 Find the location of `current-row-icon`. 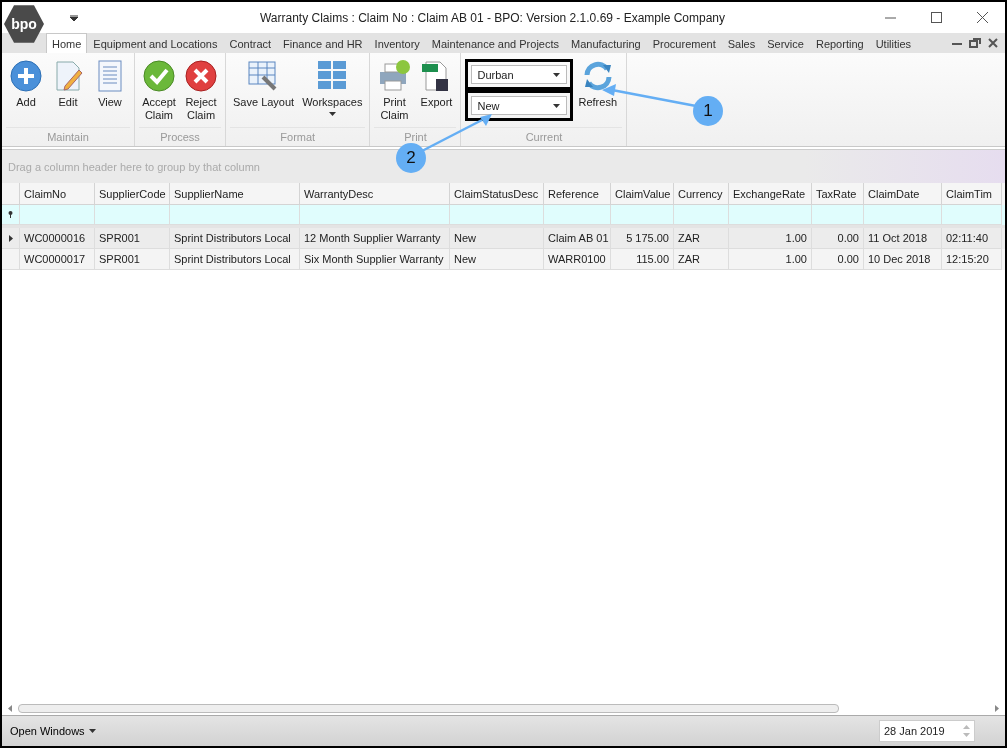

current-row-icon is located at coordinates (10, 238).